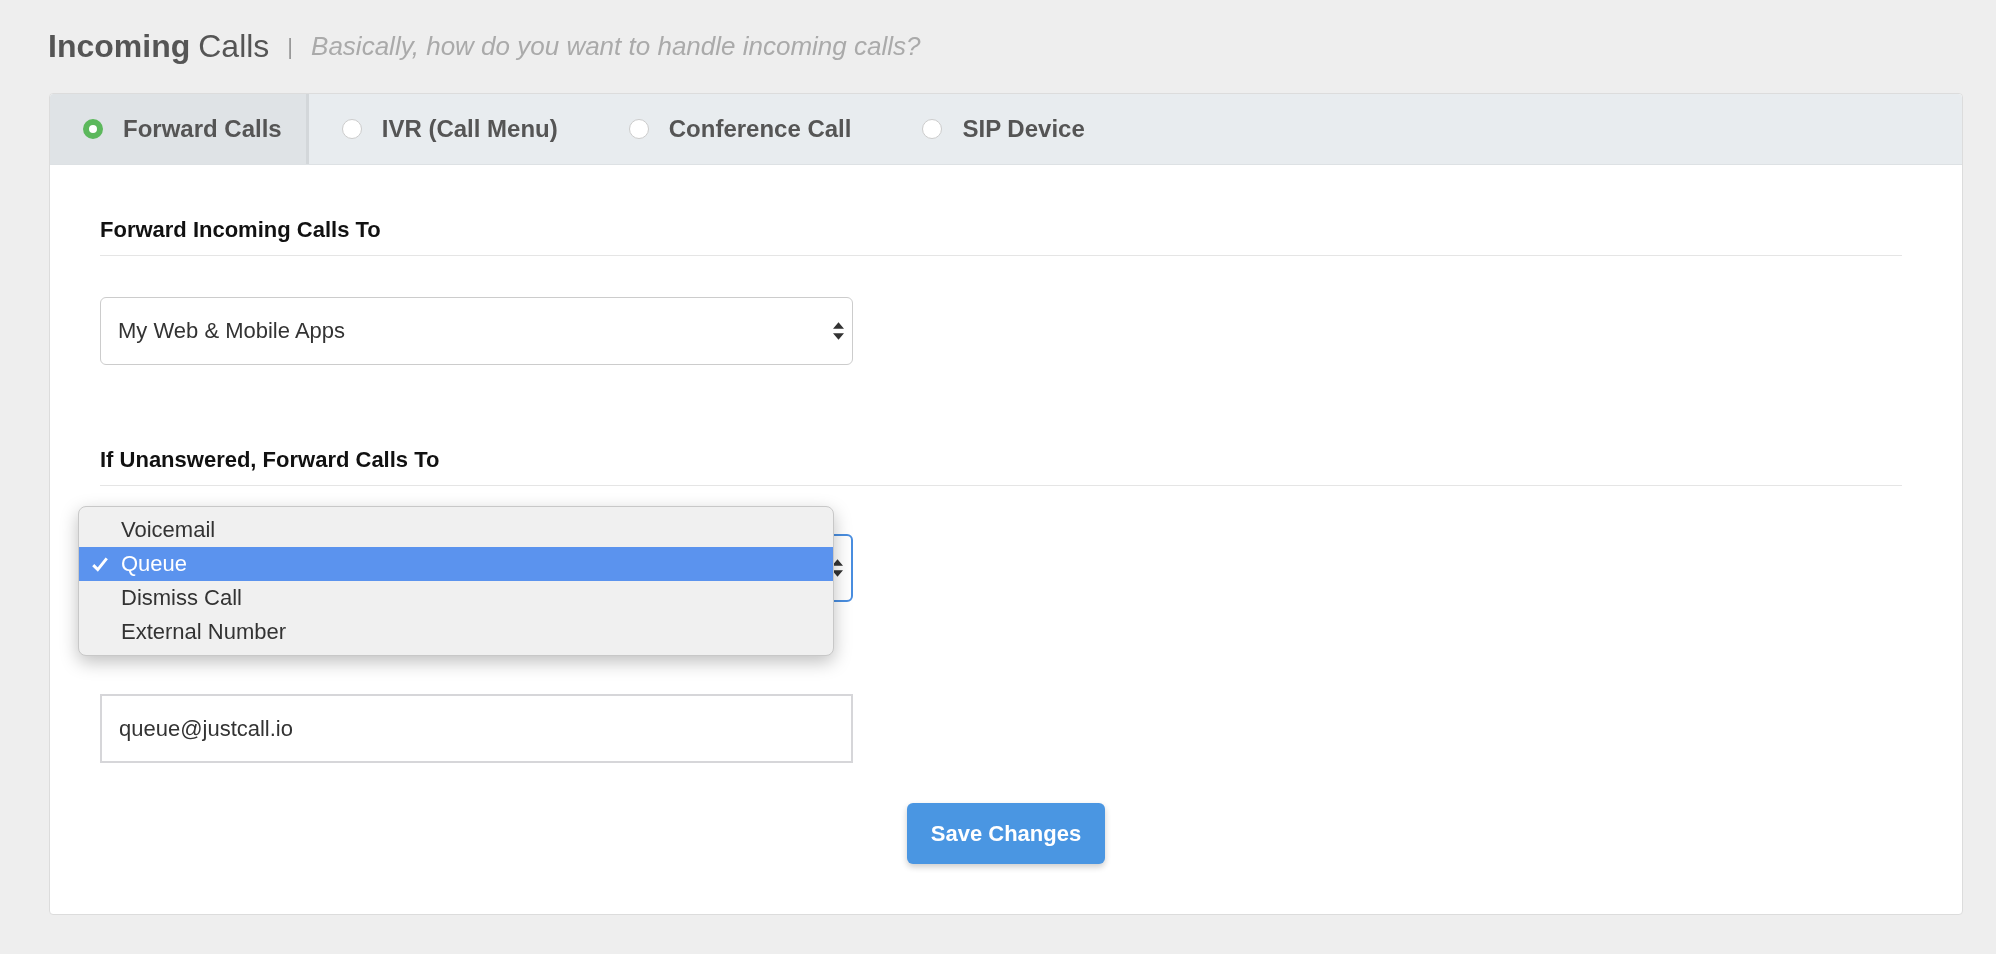 This screenshot has height=954, width=1996. Describe the element at coordinates (452, 129) in the screenshot. I see `tab: IVR (Call Menu)` at that location.